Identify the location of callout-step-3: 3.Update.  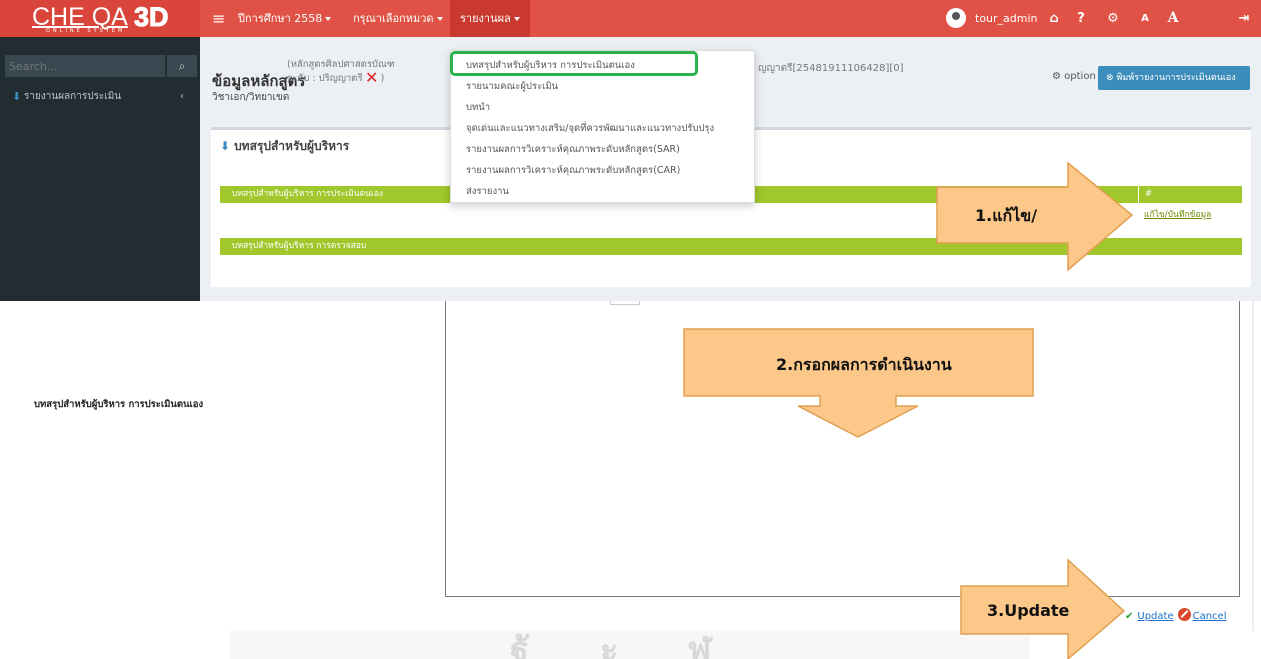
(1028, 610).